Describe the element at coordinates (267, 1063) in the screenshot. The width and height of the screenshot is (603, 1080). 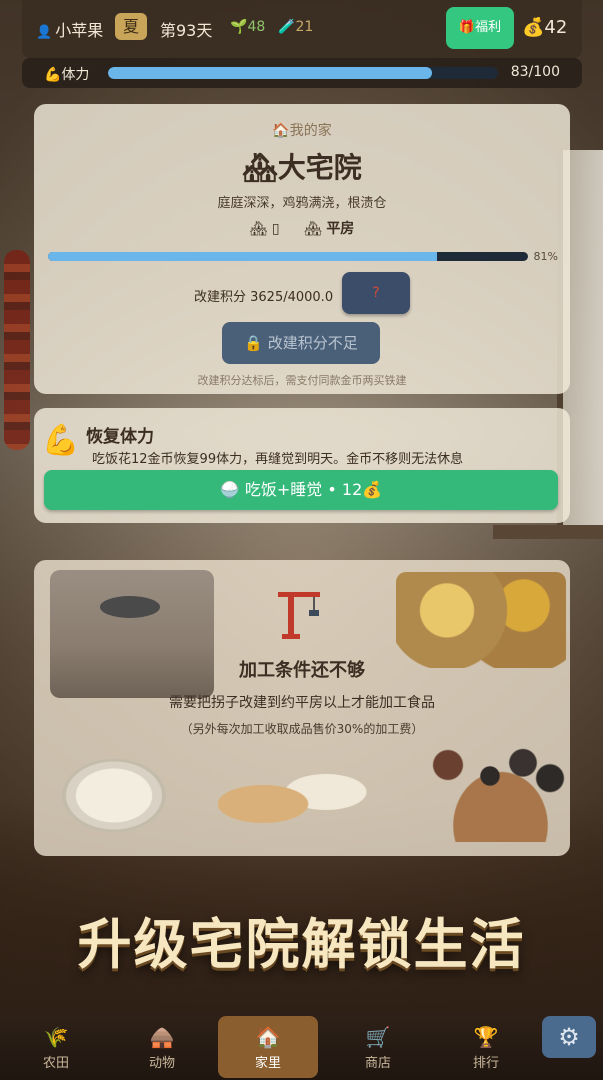
I see `nav-home-label: 家里` at that location.